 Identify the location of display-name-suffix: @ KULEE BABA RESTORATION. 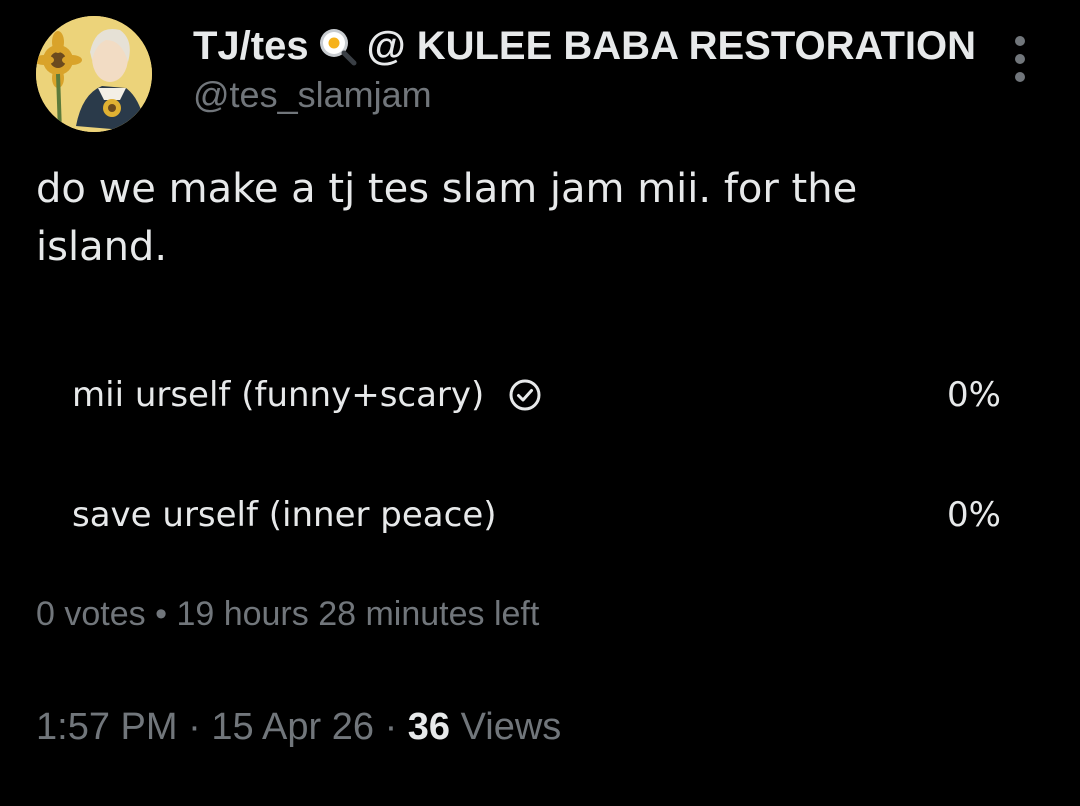
(671, 46).